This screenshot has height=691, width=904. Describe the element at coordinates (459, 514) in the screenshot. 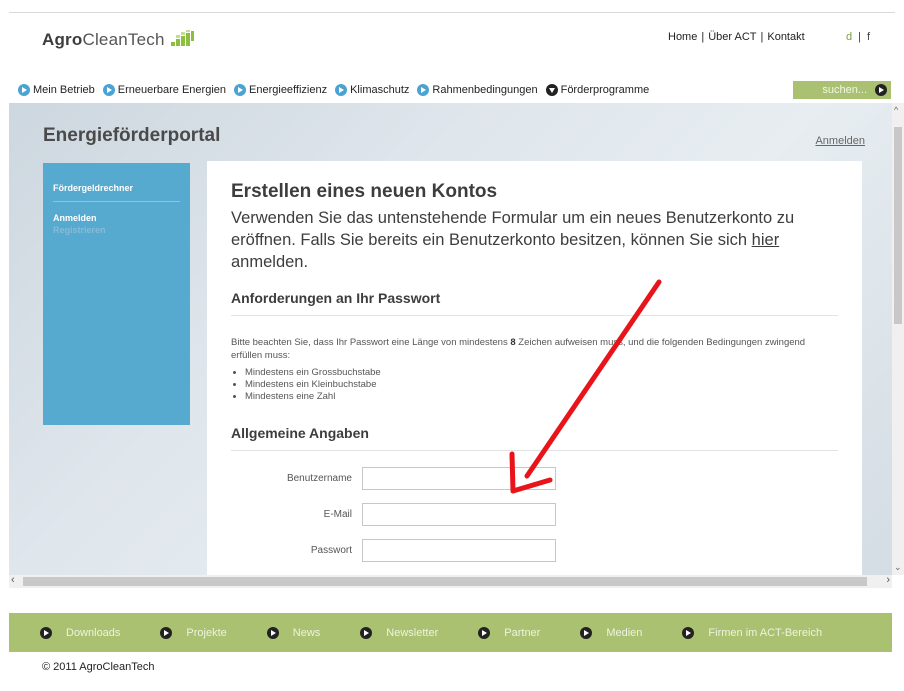

I see `email-input` at that location.